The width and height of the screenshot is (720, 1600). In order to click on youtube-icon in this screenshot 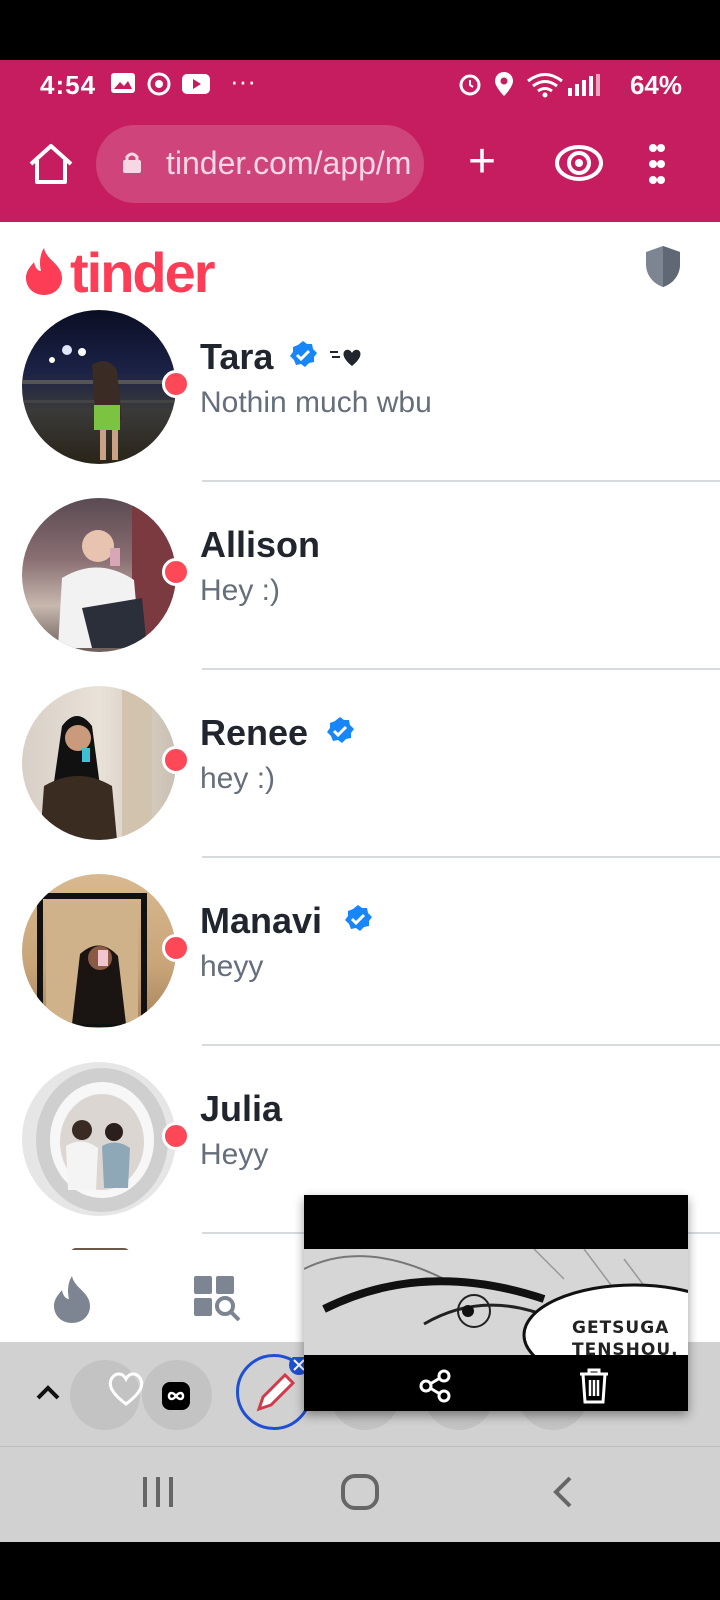, I will do `click(196, 84)`.